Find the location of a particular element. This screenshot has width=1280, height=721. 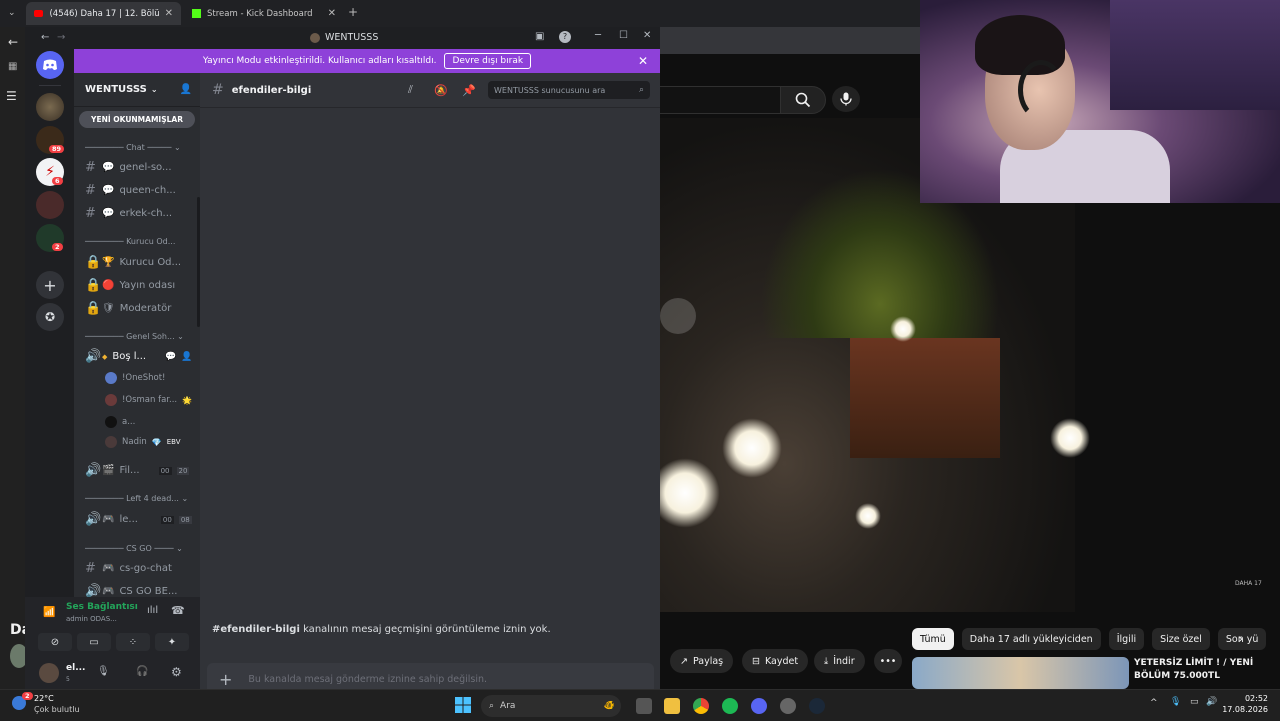

chip-uploader: Daha 17 adlı yükleyiciden is located at coordinates (1031, 639).